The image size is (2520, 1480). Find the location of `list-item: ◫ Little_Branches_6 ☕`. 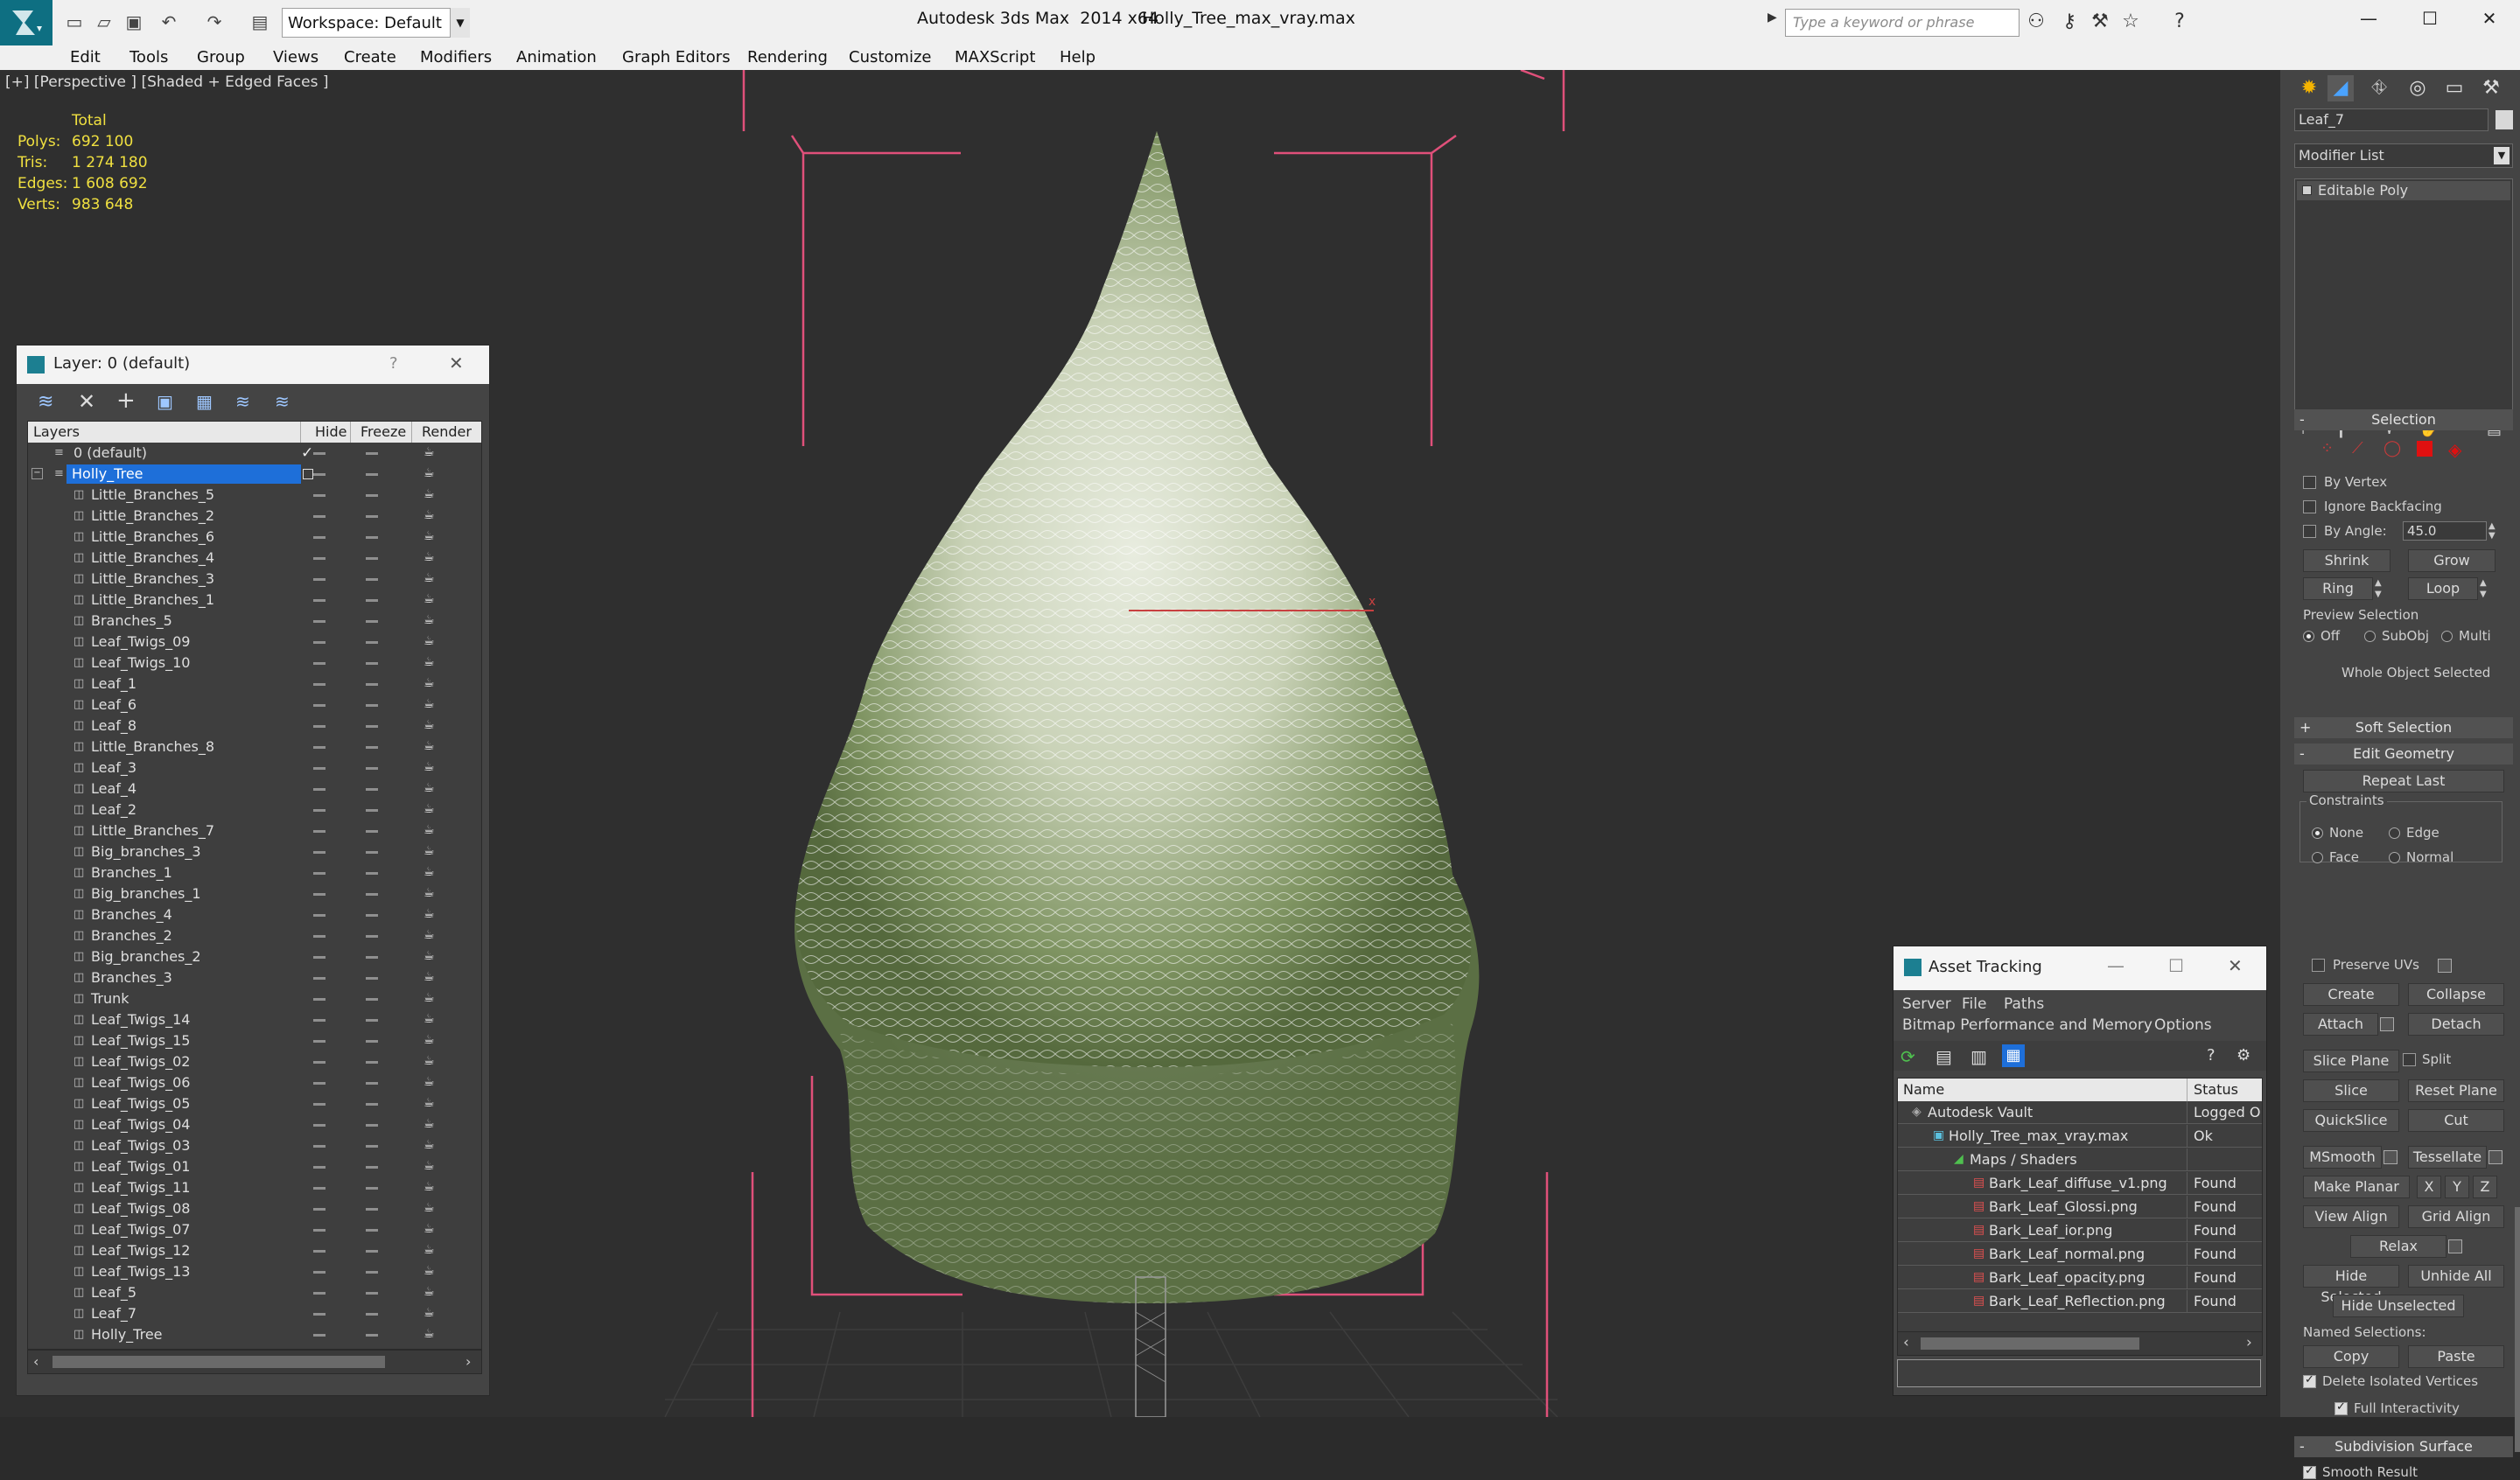

list-item: ◫ Little_Branches_6 ☕ is located at coordinates (247, 538).